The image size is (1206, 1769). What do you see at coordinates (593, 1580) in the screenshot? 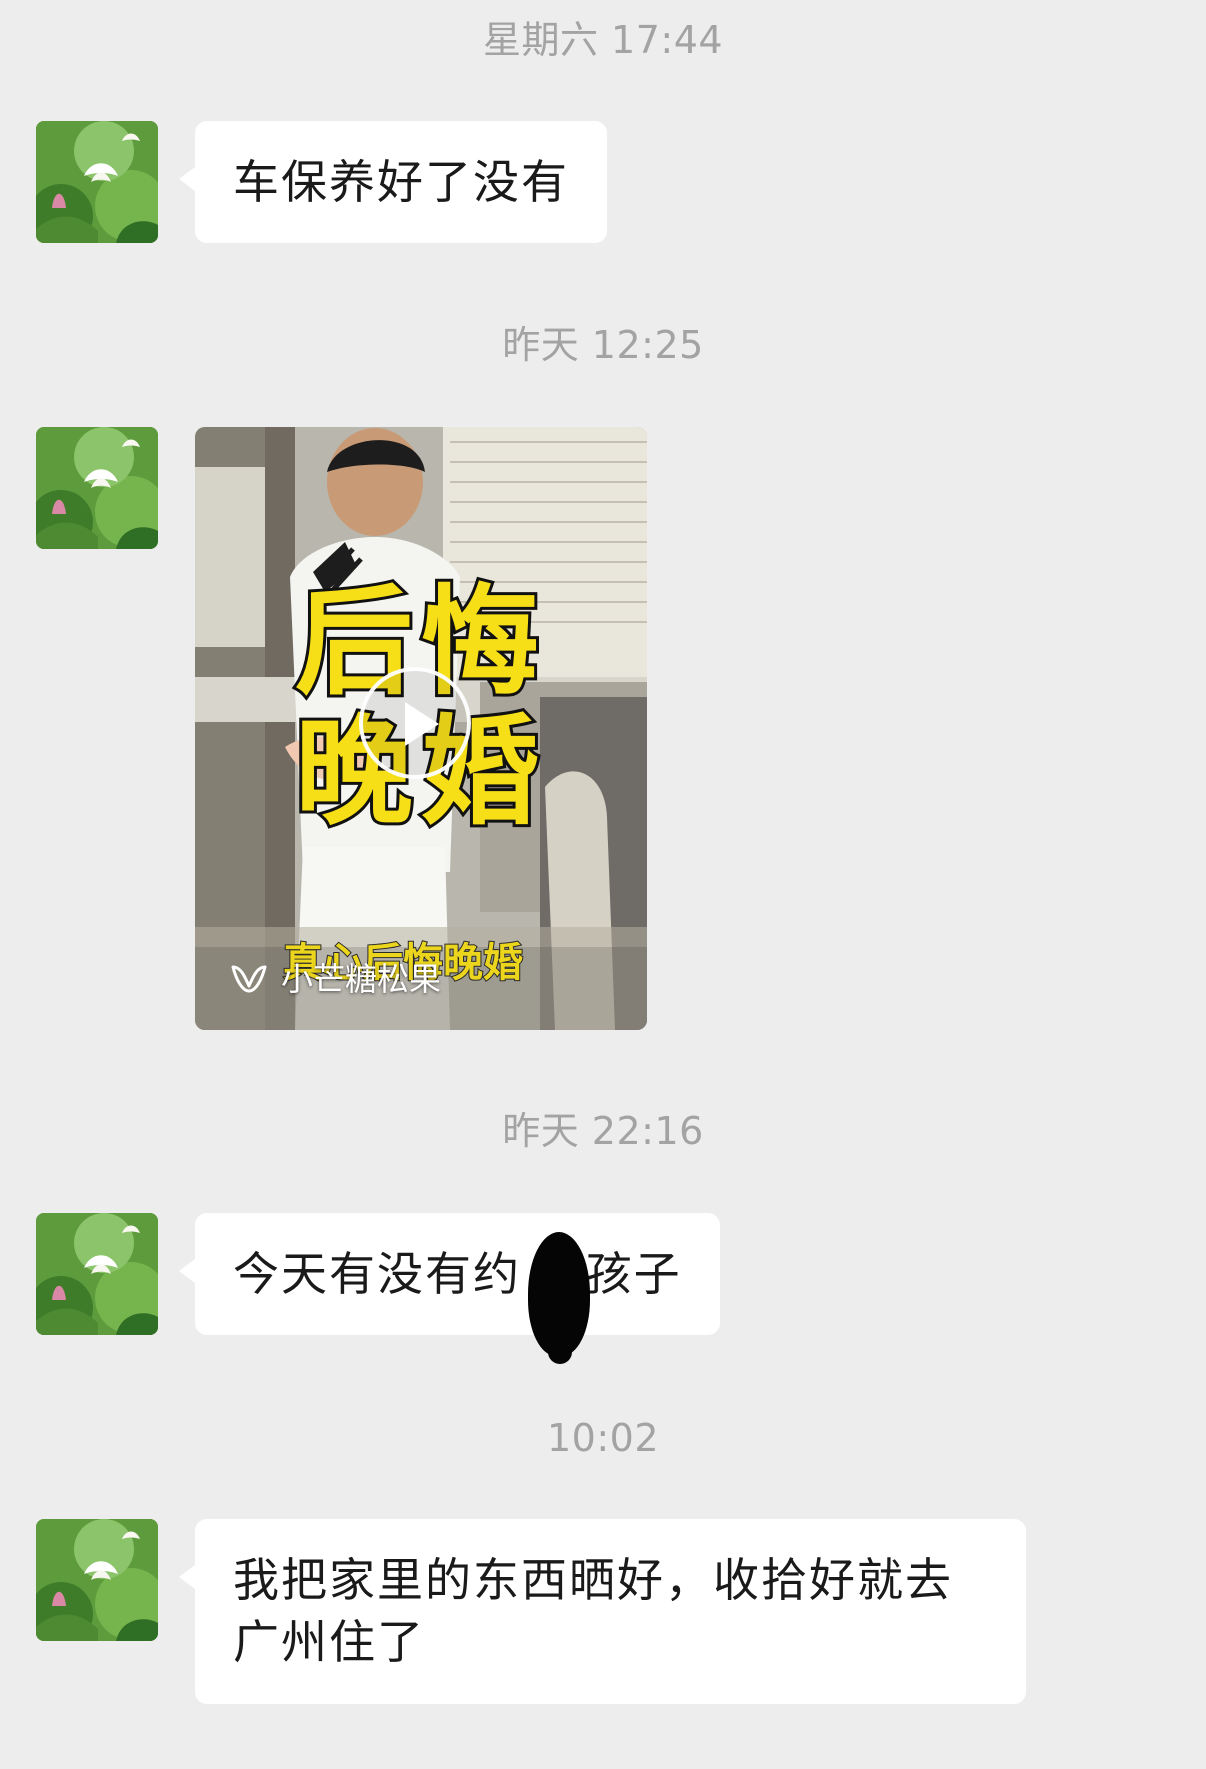
I see `message-text-line: 我把家里的东西晒好，收拾好就去` at bounding box center [593, 1580].